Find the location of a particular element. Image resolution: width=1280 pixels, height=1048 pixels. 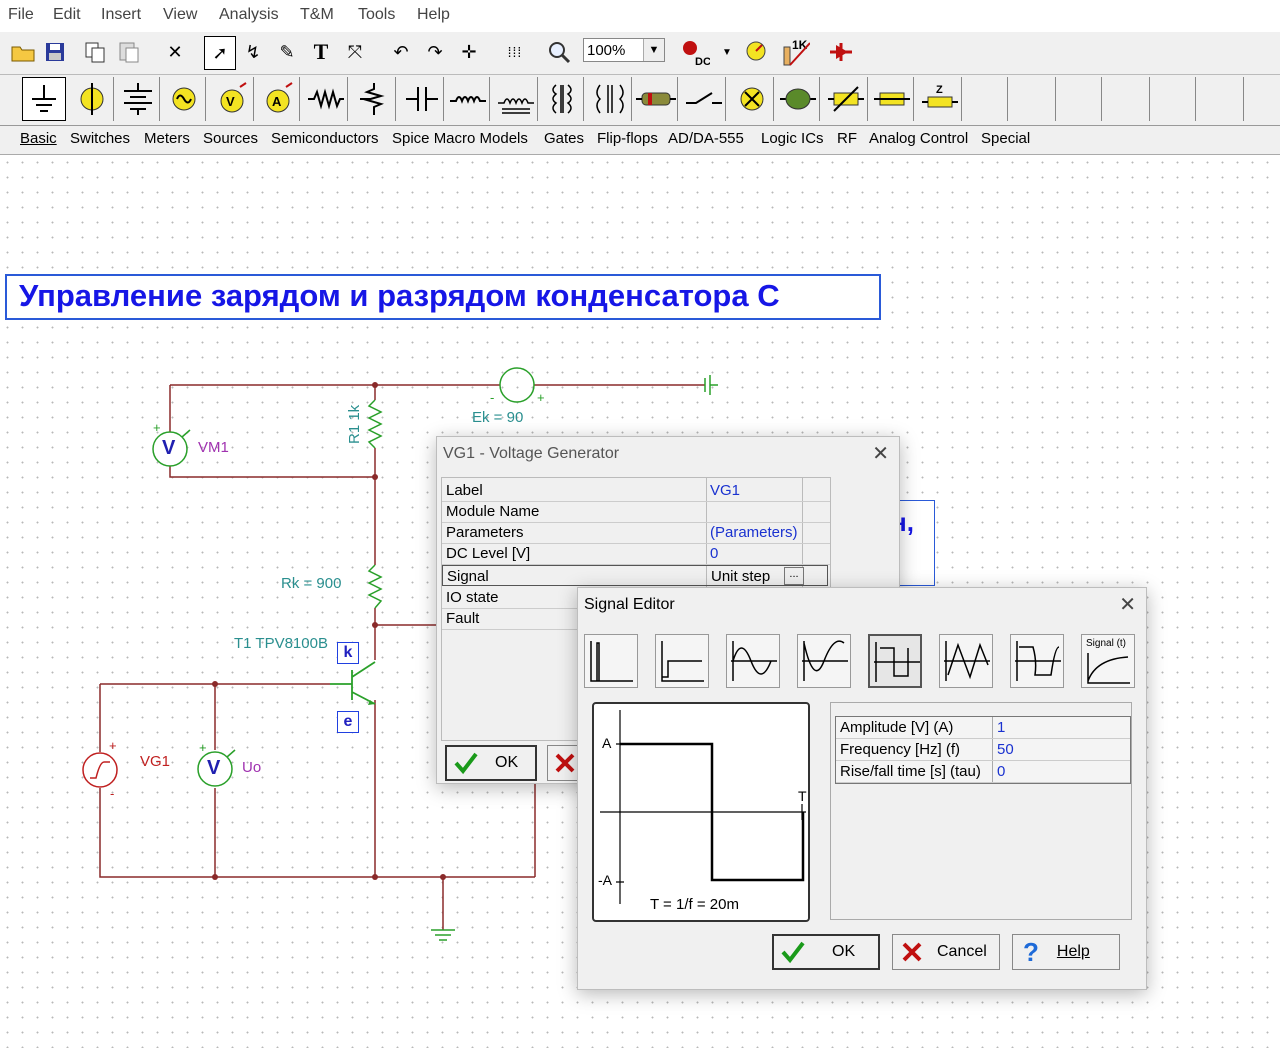

vg1-minus: - is located at coordinates (112, 793).